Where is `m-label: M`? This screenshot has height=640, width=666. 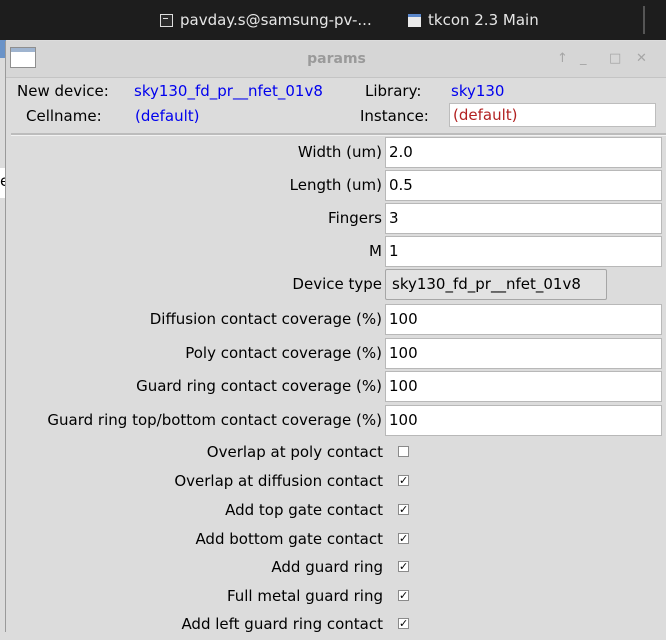
m-label: M is located at coordinates (375, 251).